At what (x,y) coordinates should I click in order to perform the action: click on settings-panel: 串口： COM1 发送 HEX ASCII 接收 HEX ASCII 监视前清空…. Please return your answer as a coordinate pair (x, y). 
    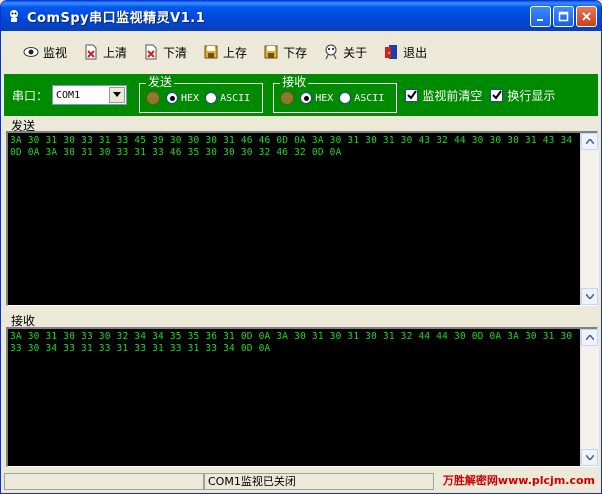
    Looking at the image, I should click on (301, 95).